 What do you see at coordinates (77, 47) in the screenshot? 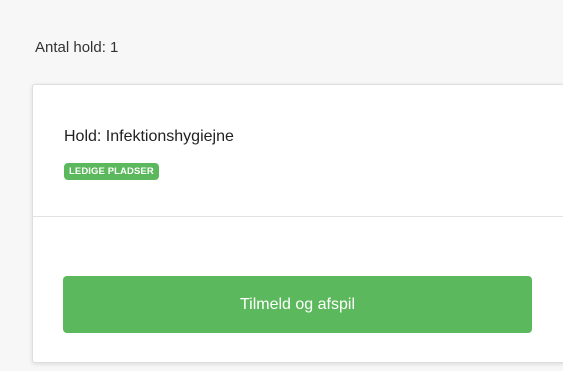
I see `team-count-label: Antal hold: 1` at bounding box center [77, 47].